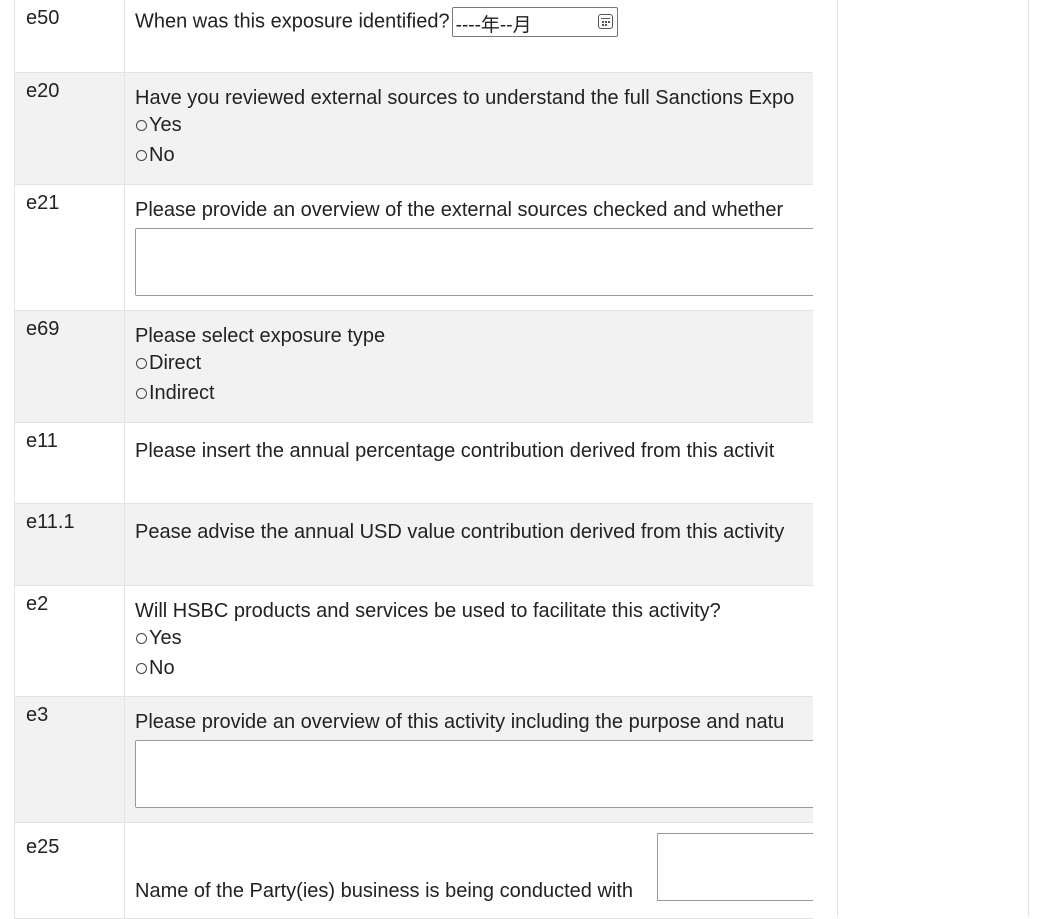 The image size is (1037, 919). I want to click on radio-label: Direct, so click(175, 362).